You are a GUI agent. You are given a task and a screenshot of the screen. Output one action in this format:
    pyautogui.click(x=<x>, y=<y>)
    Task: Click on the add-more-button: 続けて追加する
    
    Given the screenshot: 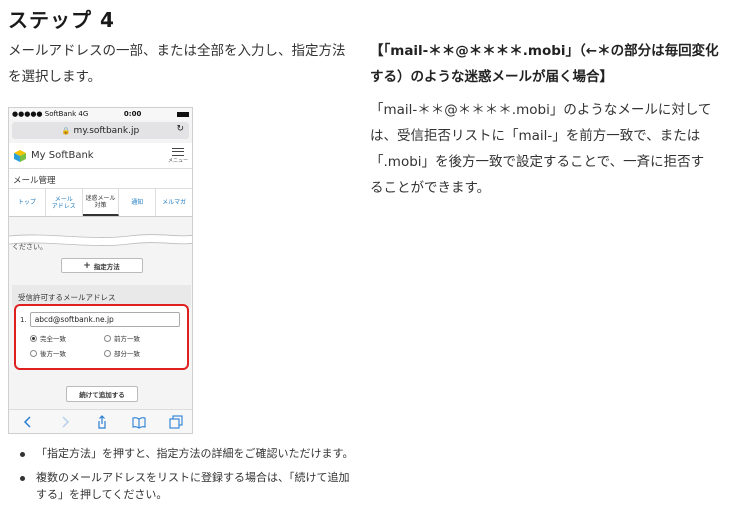 What is the action you would take?
    pyautogui.click(x=102, y=394)
    